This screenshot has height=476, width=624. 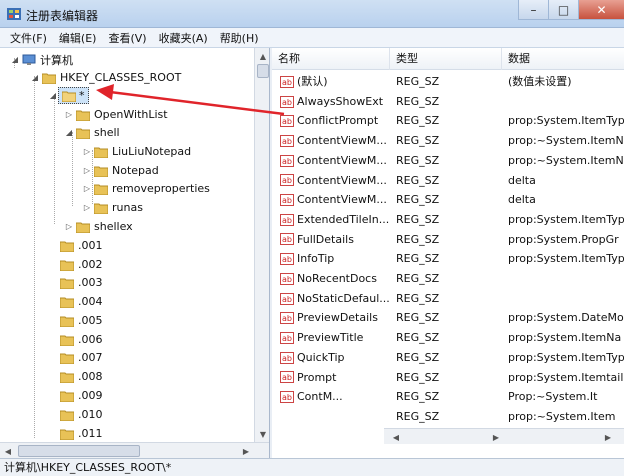 What do you see at coordinates (566, 377) in the screenshot?
I see `value-data: prop:System.Itemtail` at bounding box center [566, 377].